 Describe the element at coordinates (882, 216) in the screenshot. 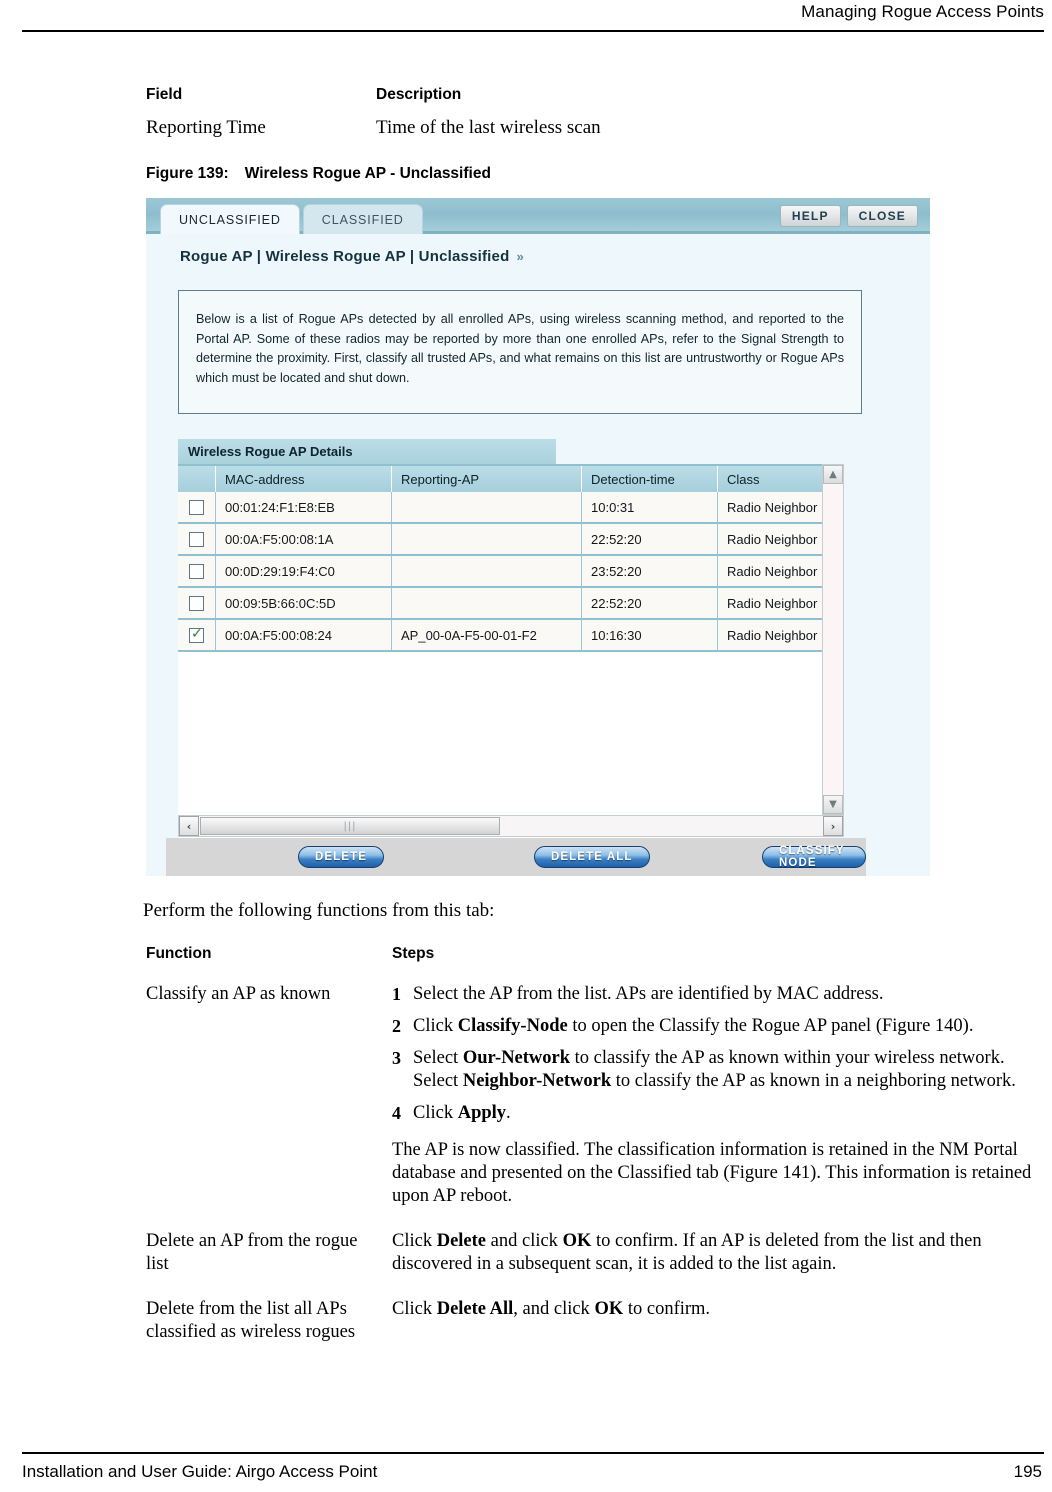

I see `close-button: CLOSE` at that location.